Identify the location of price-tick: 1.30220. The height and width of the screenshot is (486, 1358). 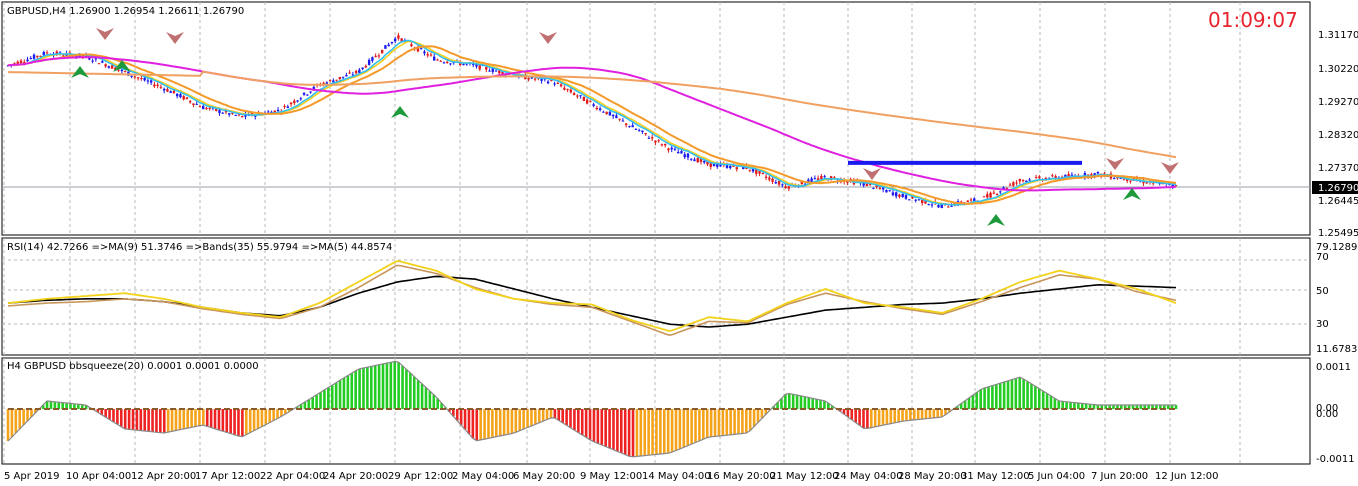
(1338, 69).